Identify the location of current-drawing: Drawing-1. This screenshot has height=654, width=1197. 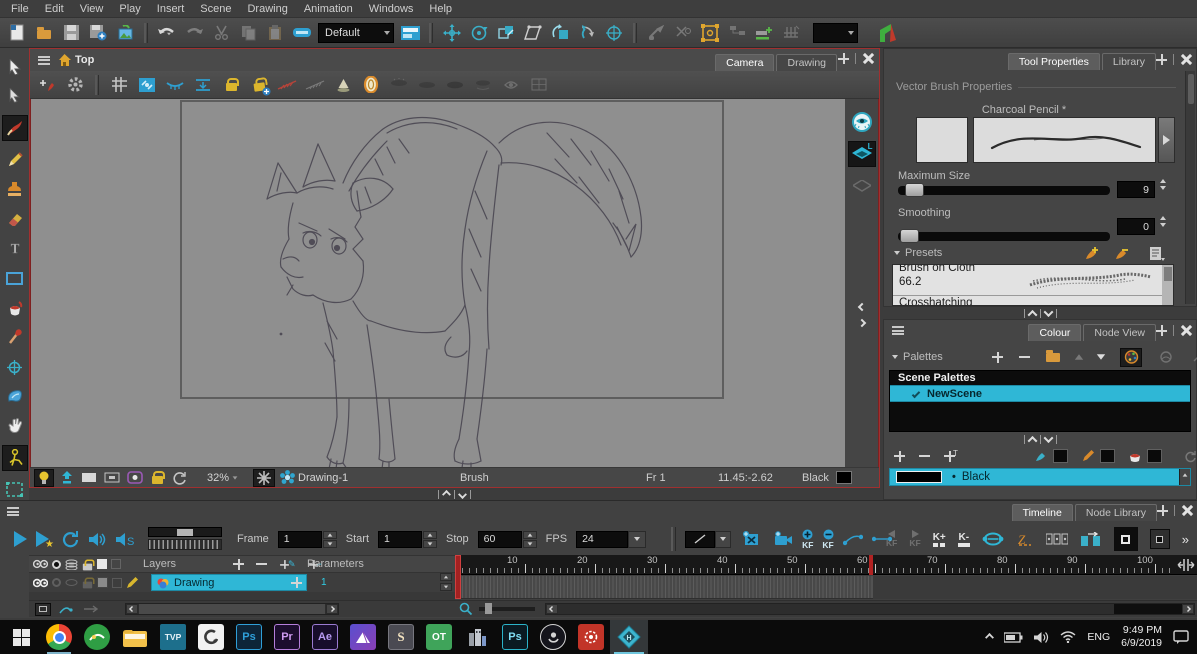
(314, 477).